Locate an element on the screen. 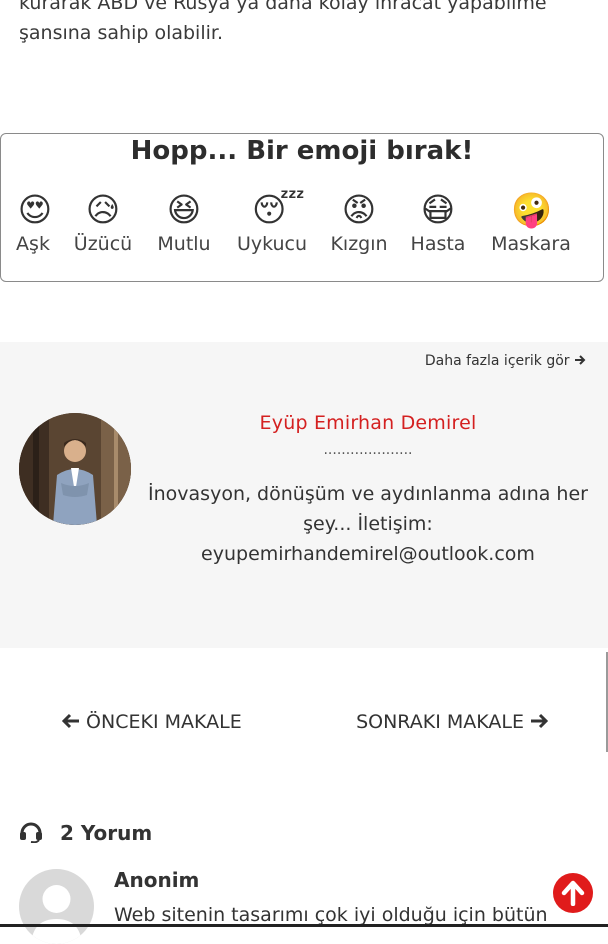 The width and height of the screenshot is (608, 944). sleeping-emoji-icon: 😴 is located at coordinates (278, 209).